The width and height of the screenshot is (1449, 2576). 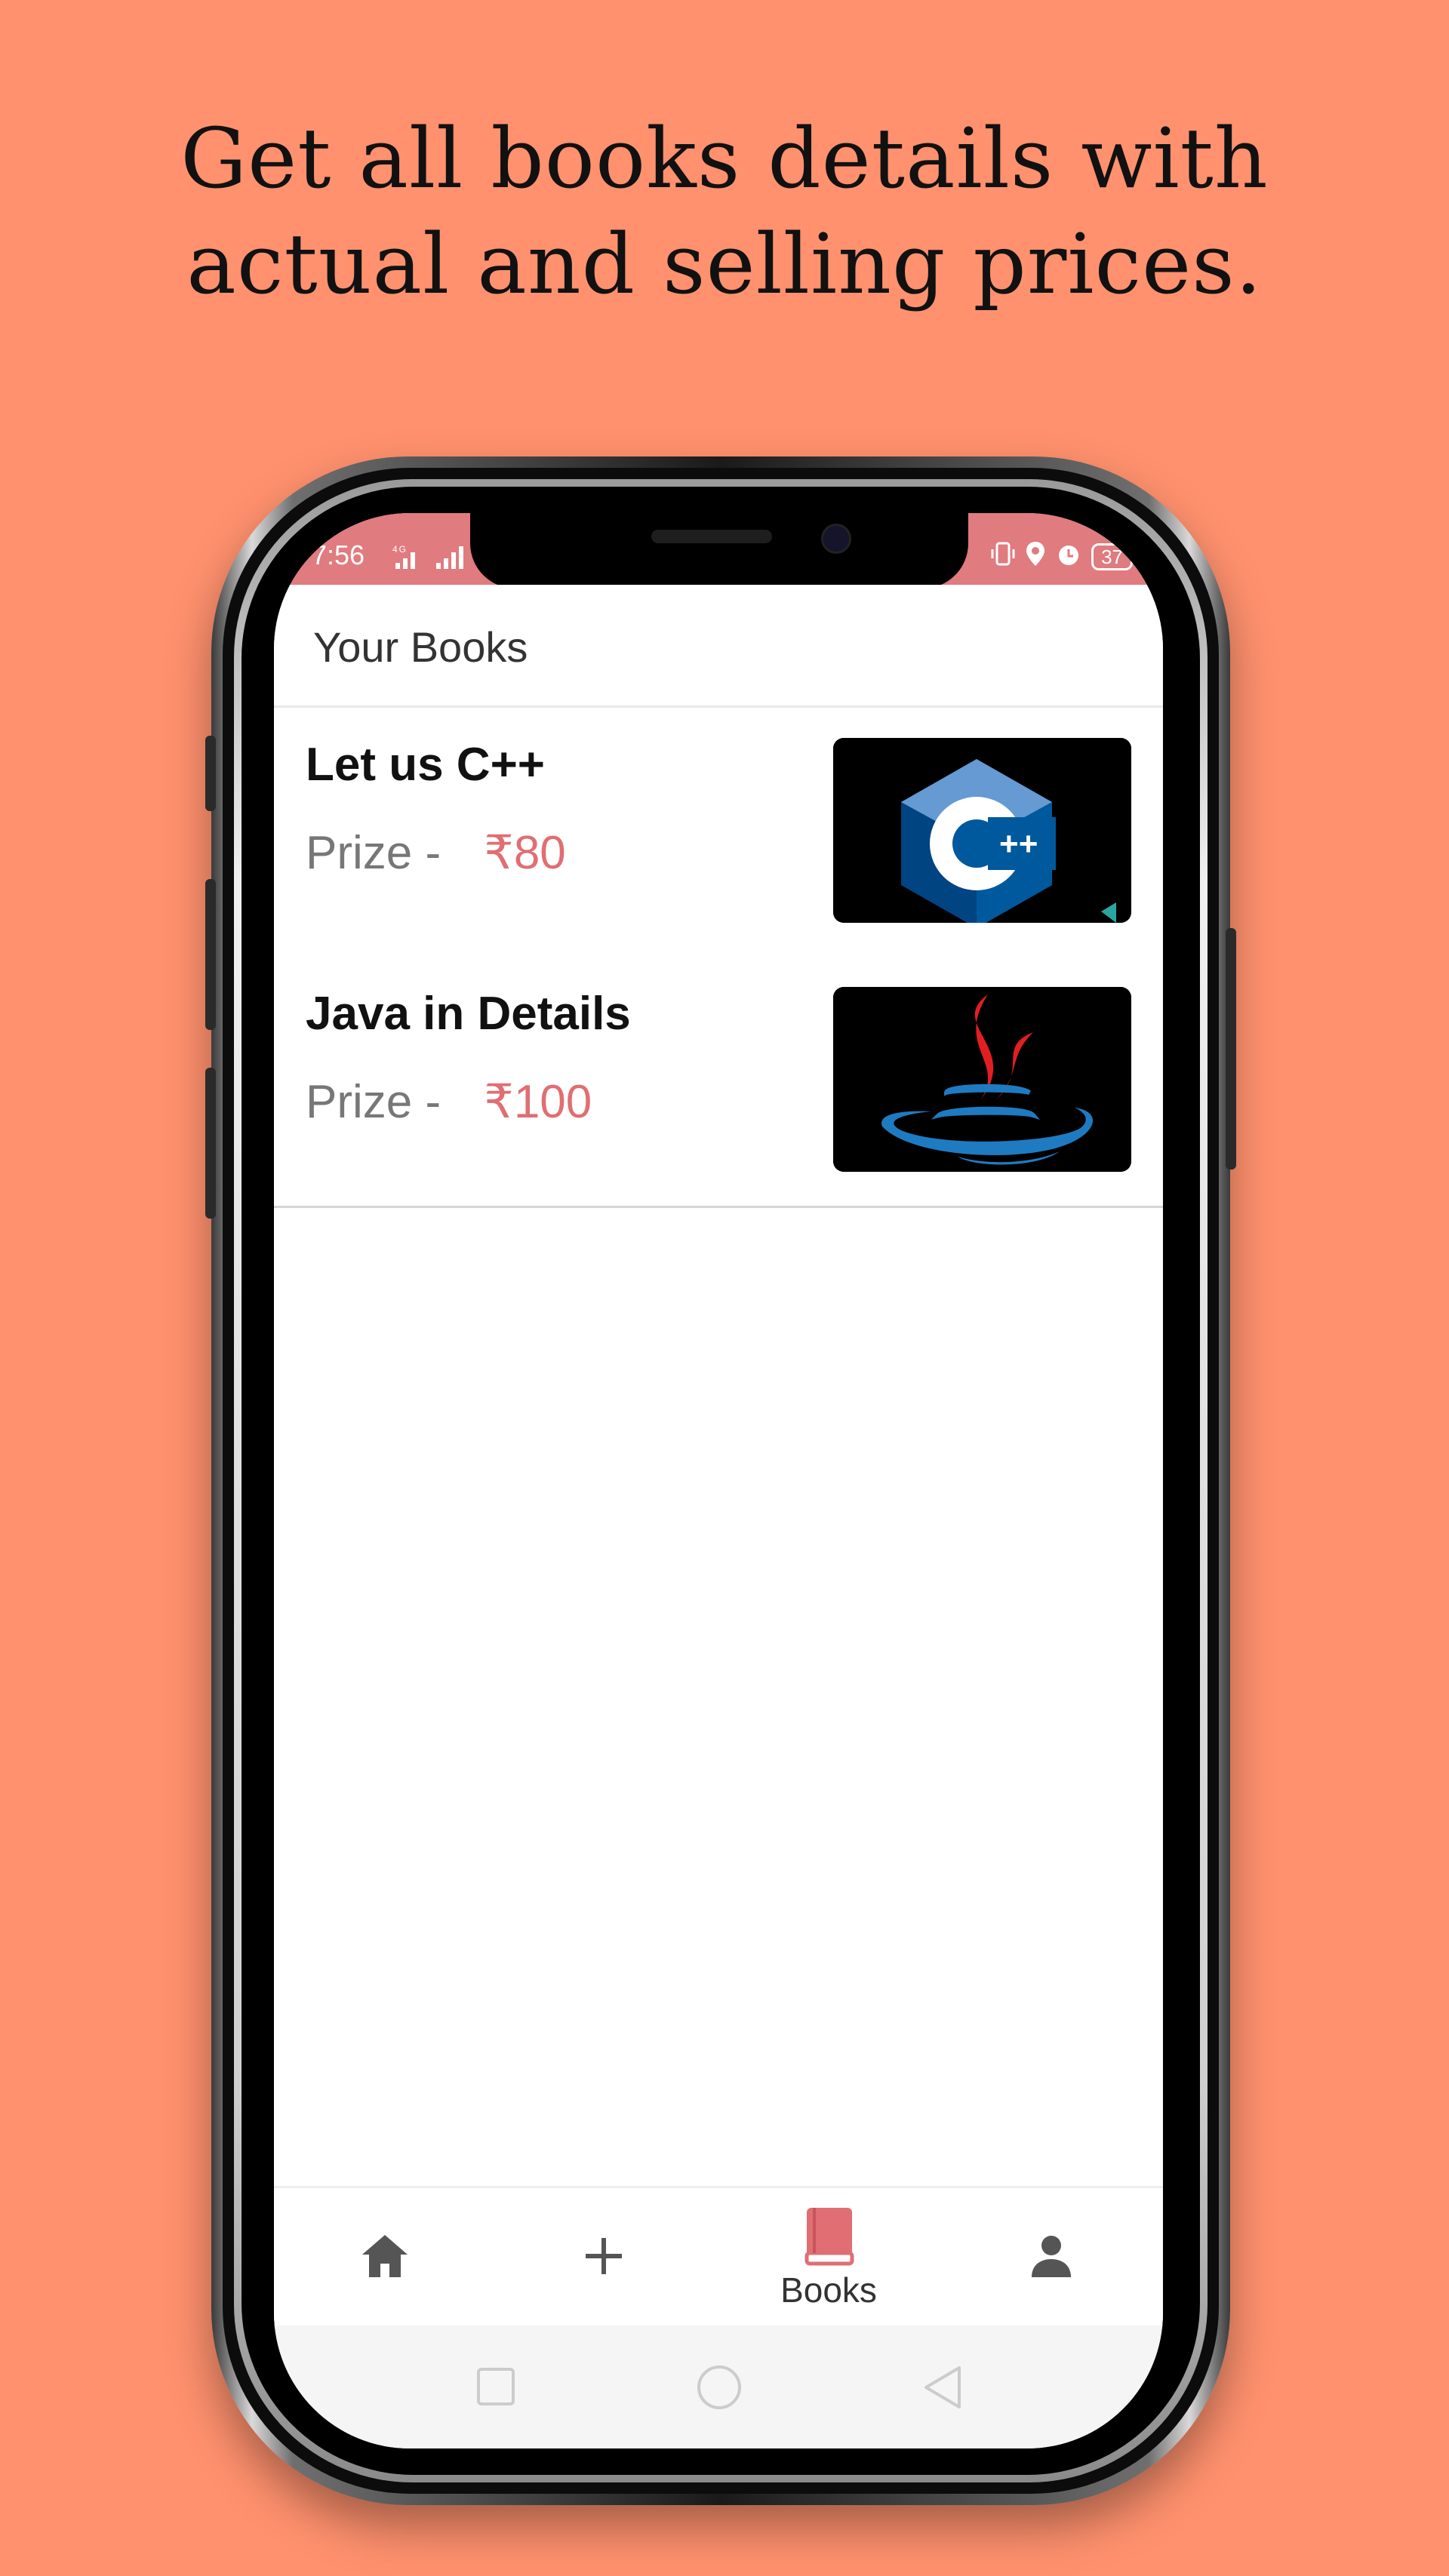 I want to click on volume-up-button, so click(x=210, y=773).